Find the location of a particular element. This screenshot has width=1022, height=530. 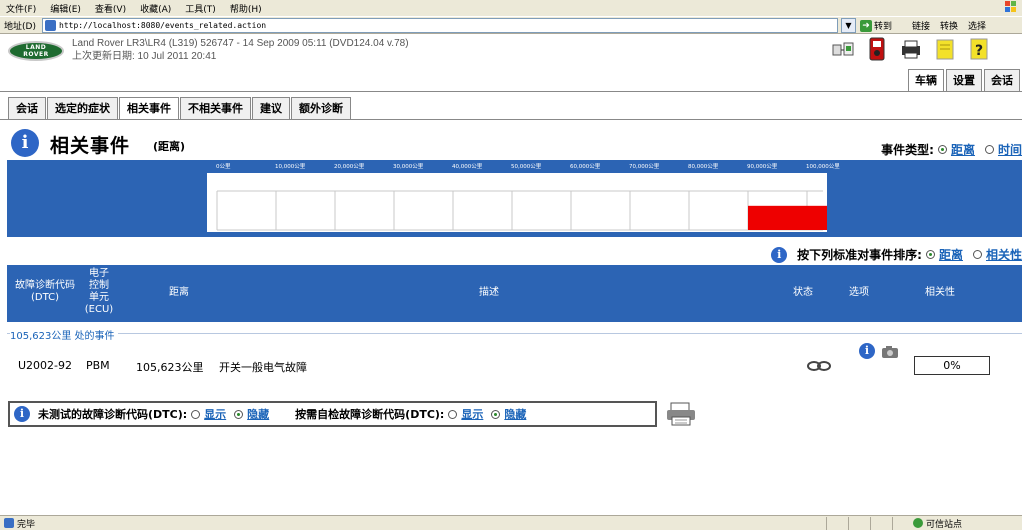

header-description: 描述 is located at coordinates (489, 293).